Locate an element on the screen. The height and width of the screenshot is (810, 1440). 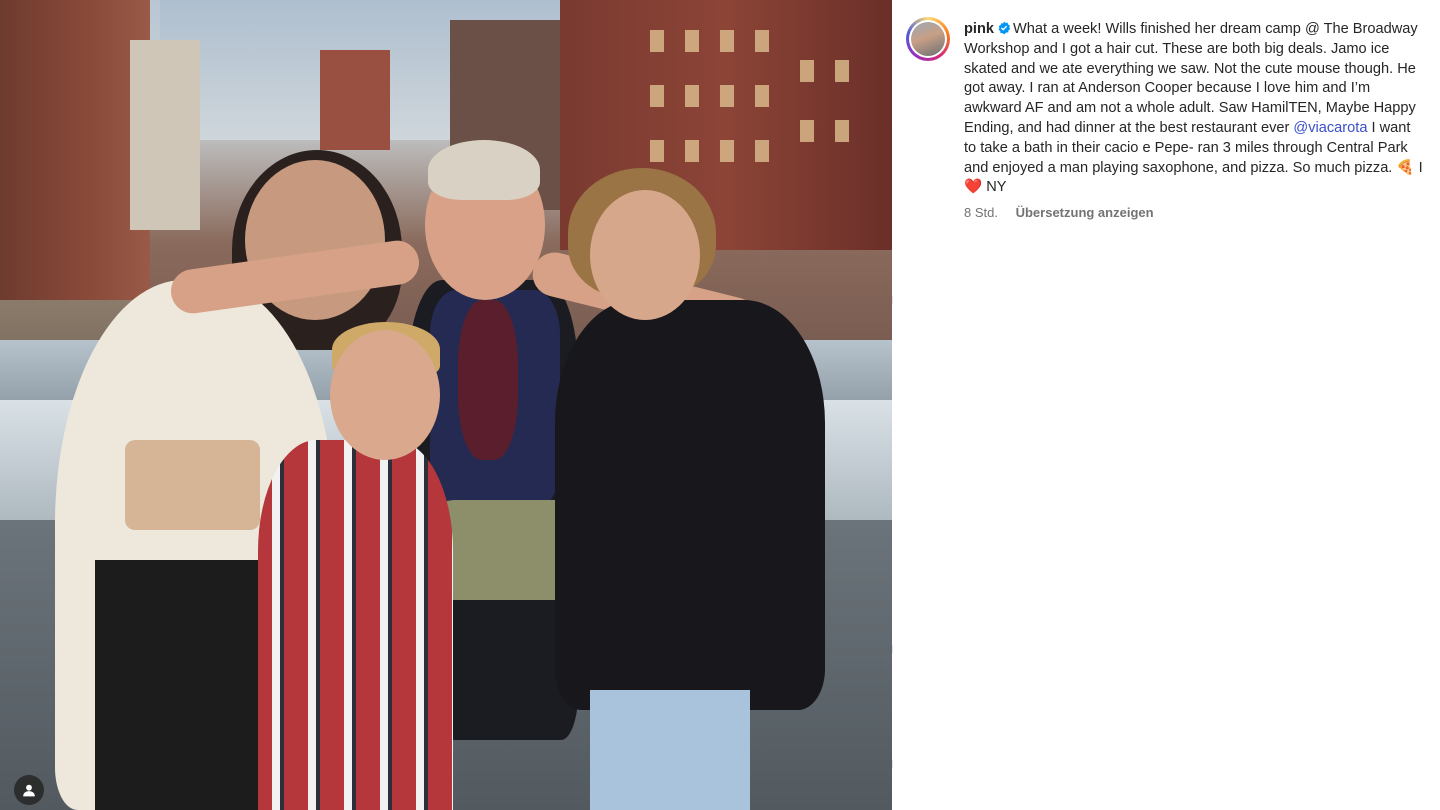
tagged-users-button is located at coordinates (29, 790).